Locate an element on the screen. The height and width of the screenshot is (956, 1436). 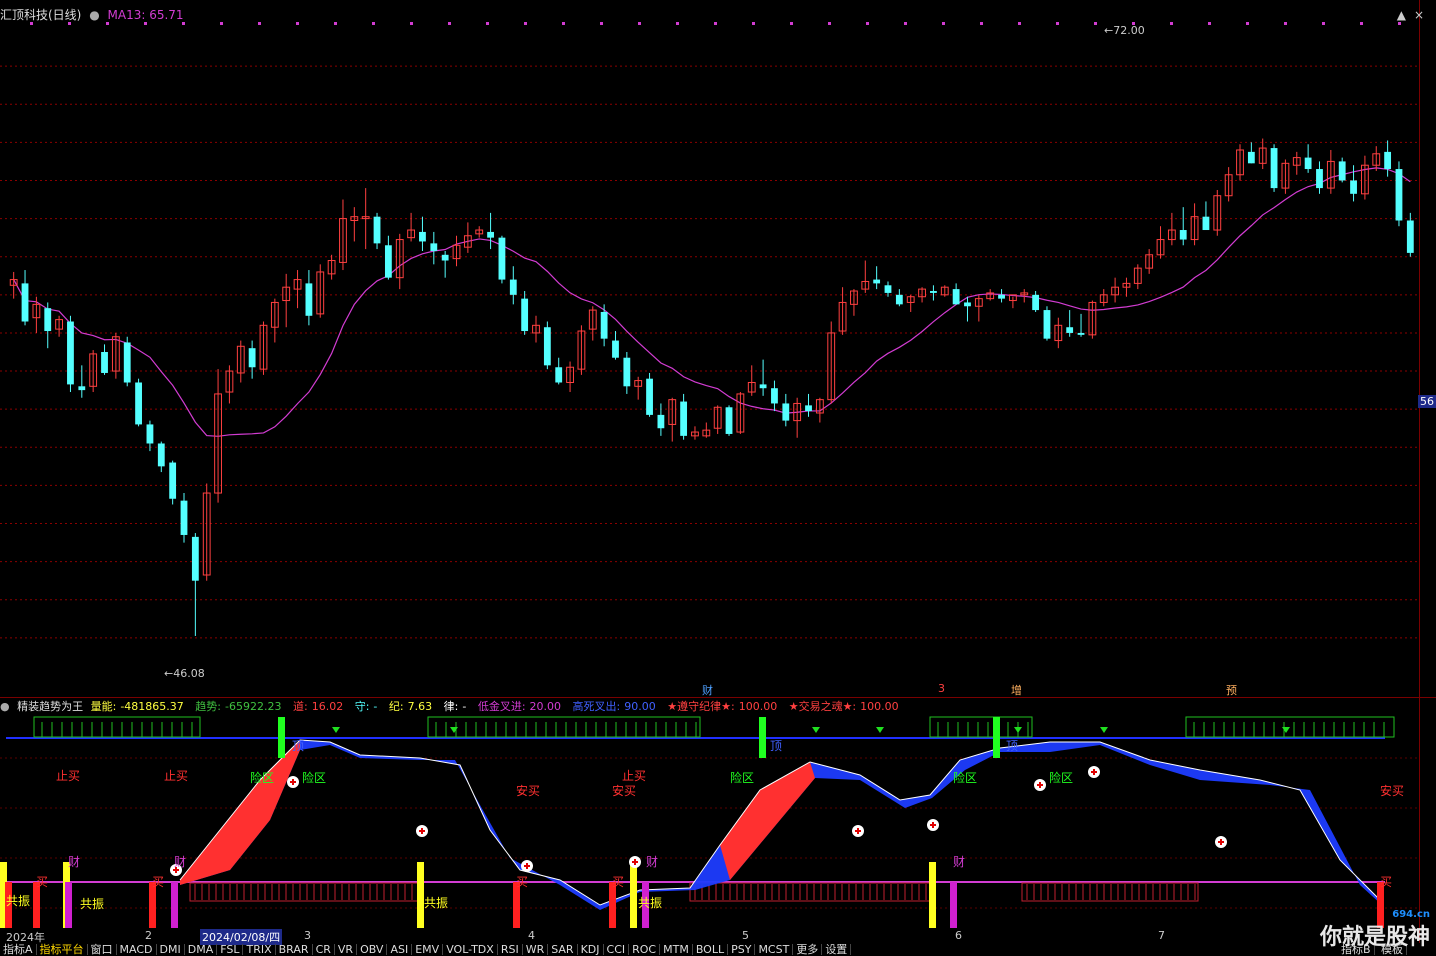
qs-value: -65922.23 is located at coordinates (253, 706).